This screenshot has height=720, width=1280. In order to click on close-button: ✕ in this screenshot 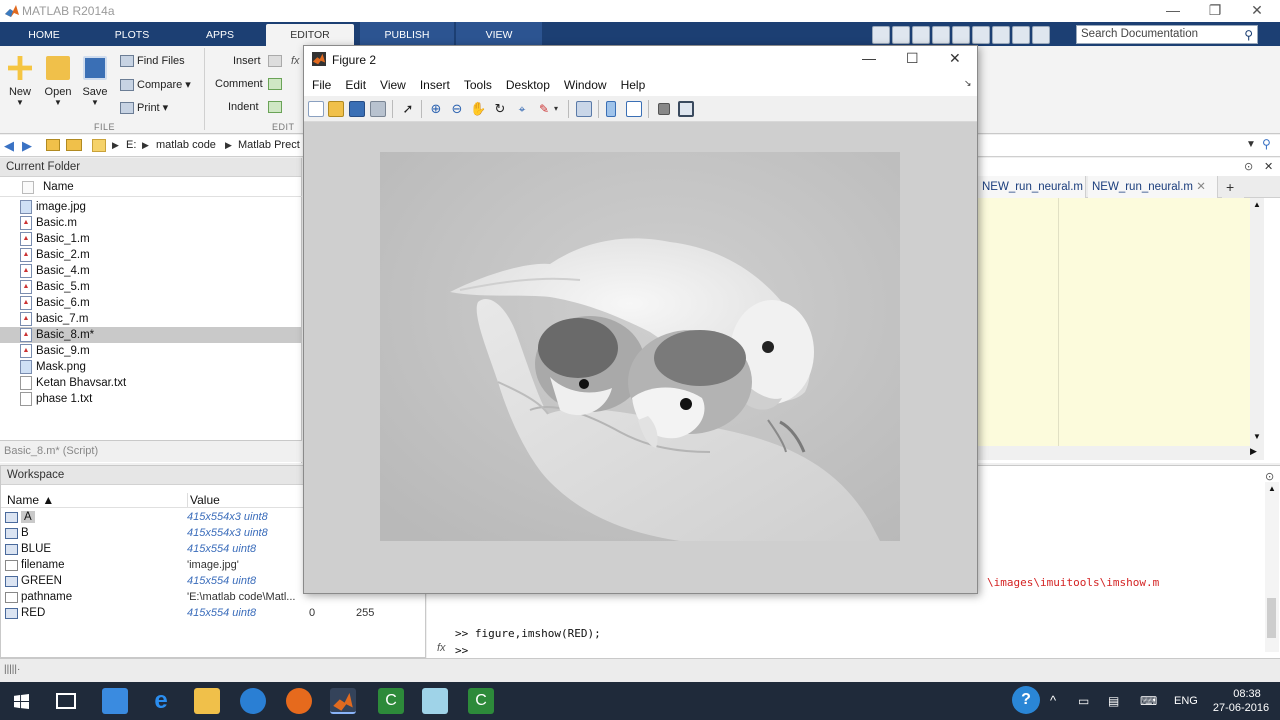, I will do `click(1257, 11)`.